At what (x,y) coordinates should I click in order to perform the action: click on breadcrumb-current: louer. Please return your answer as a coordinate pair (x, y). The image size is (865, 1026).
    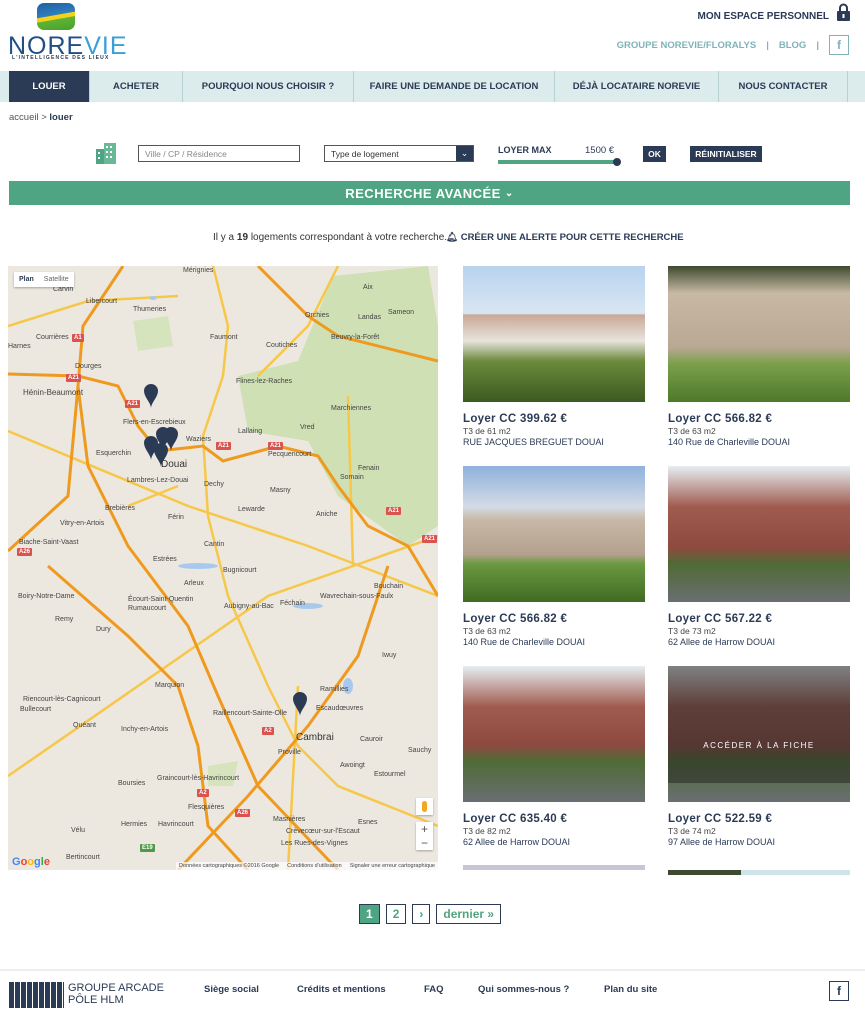
    Looking at the image, I should click on (61, 117).